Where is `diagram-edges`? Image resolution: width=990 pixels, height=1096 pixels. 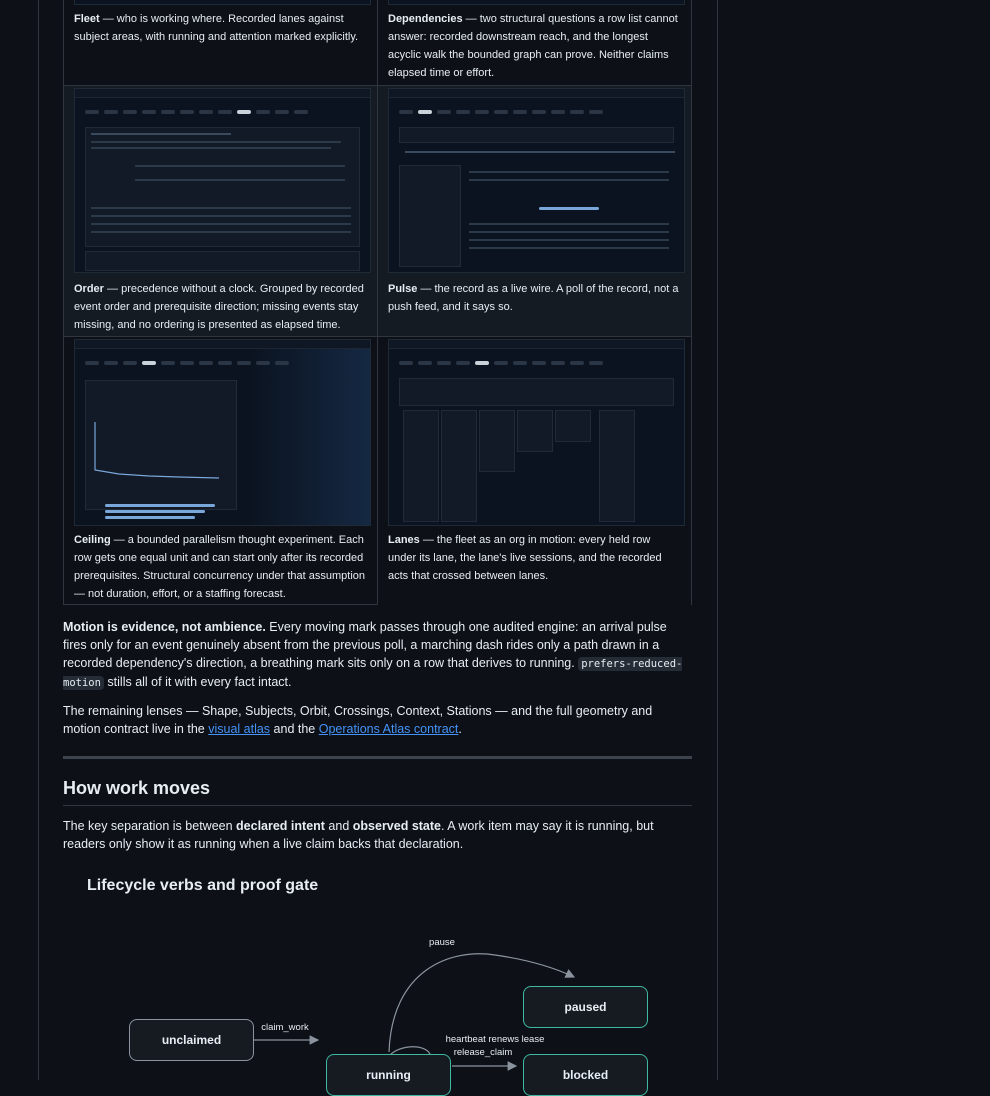 diagram-edges is located at coordinates (415, 1012).